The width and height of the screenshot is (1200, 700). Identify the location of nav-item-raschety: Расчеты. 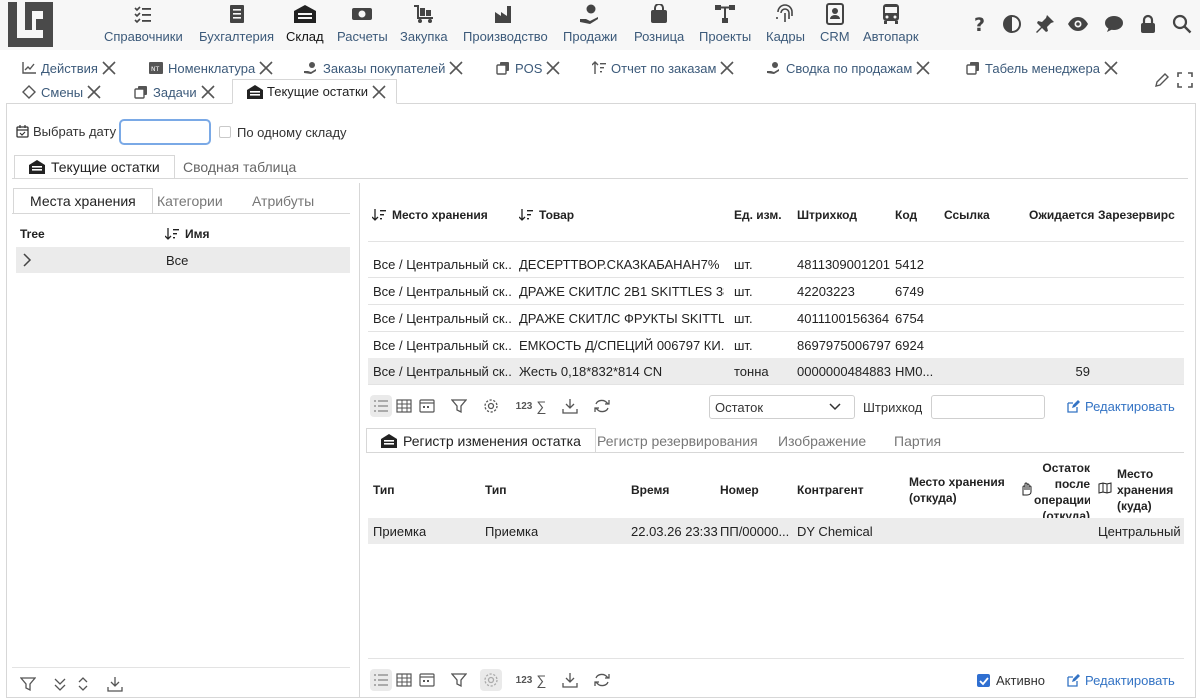
(362, 25).